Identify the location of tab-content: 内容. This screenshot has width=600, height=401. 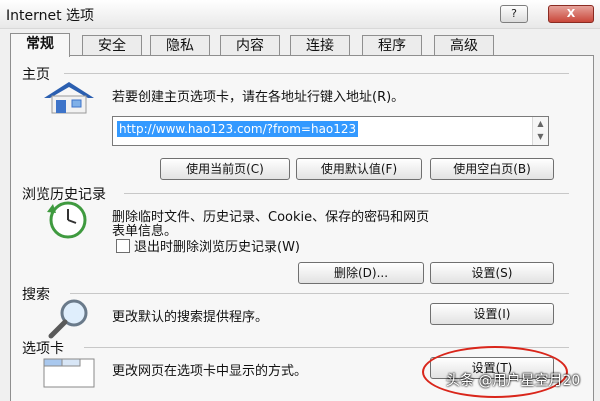
(250, 45).